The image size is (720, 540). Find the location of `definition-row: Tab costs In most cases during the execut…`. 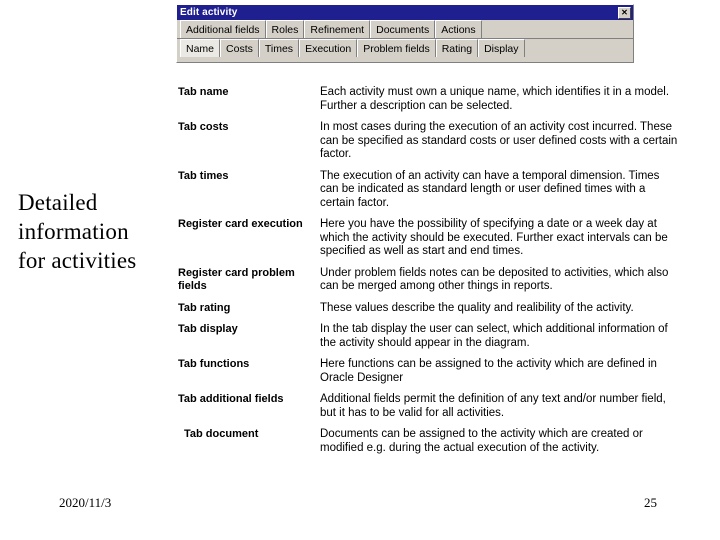

definition-row: Tab costs In most cases during the execut… is located at coordinates (428, 141).